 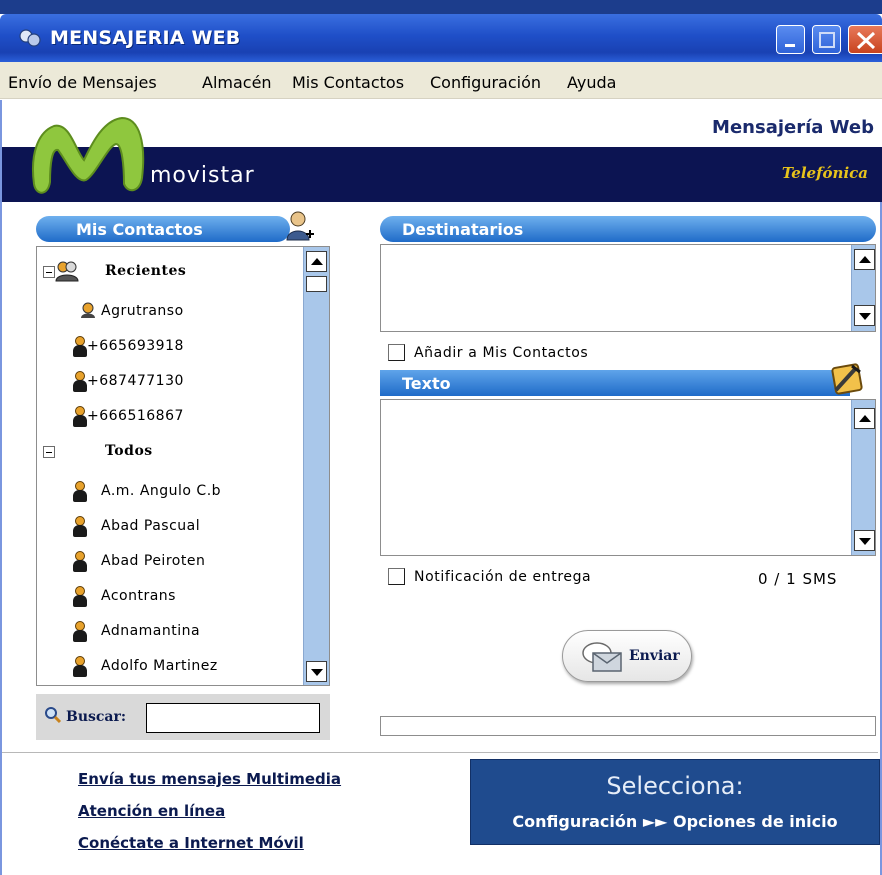 What do you see at coordinates (675, 821) in the screenshot?
I see `promo-text: Configuración ►► Opciones de inicio` at bounding box center [675, 821].